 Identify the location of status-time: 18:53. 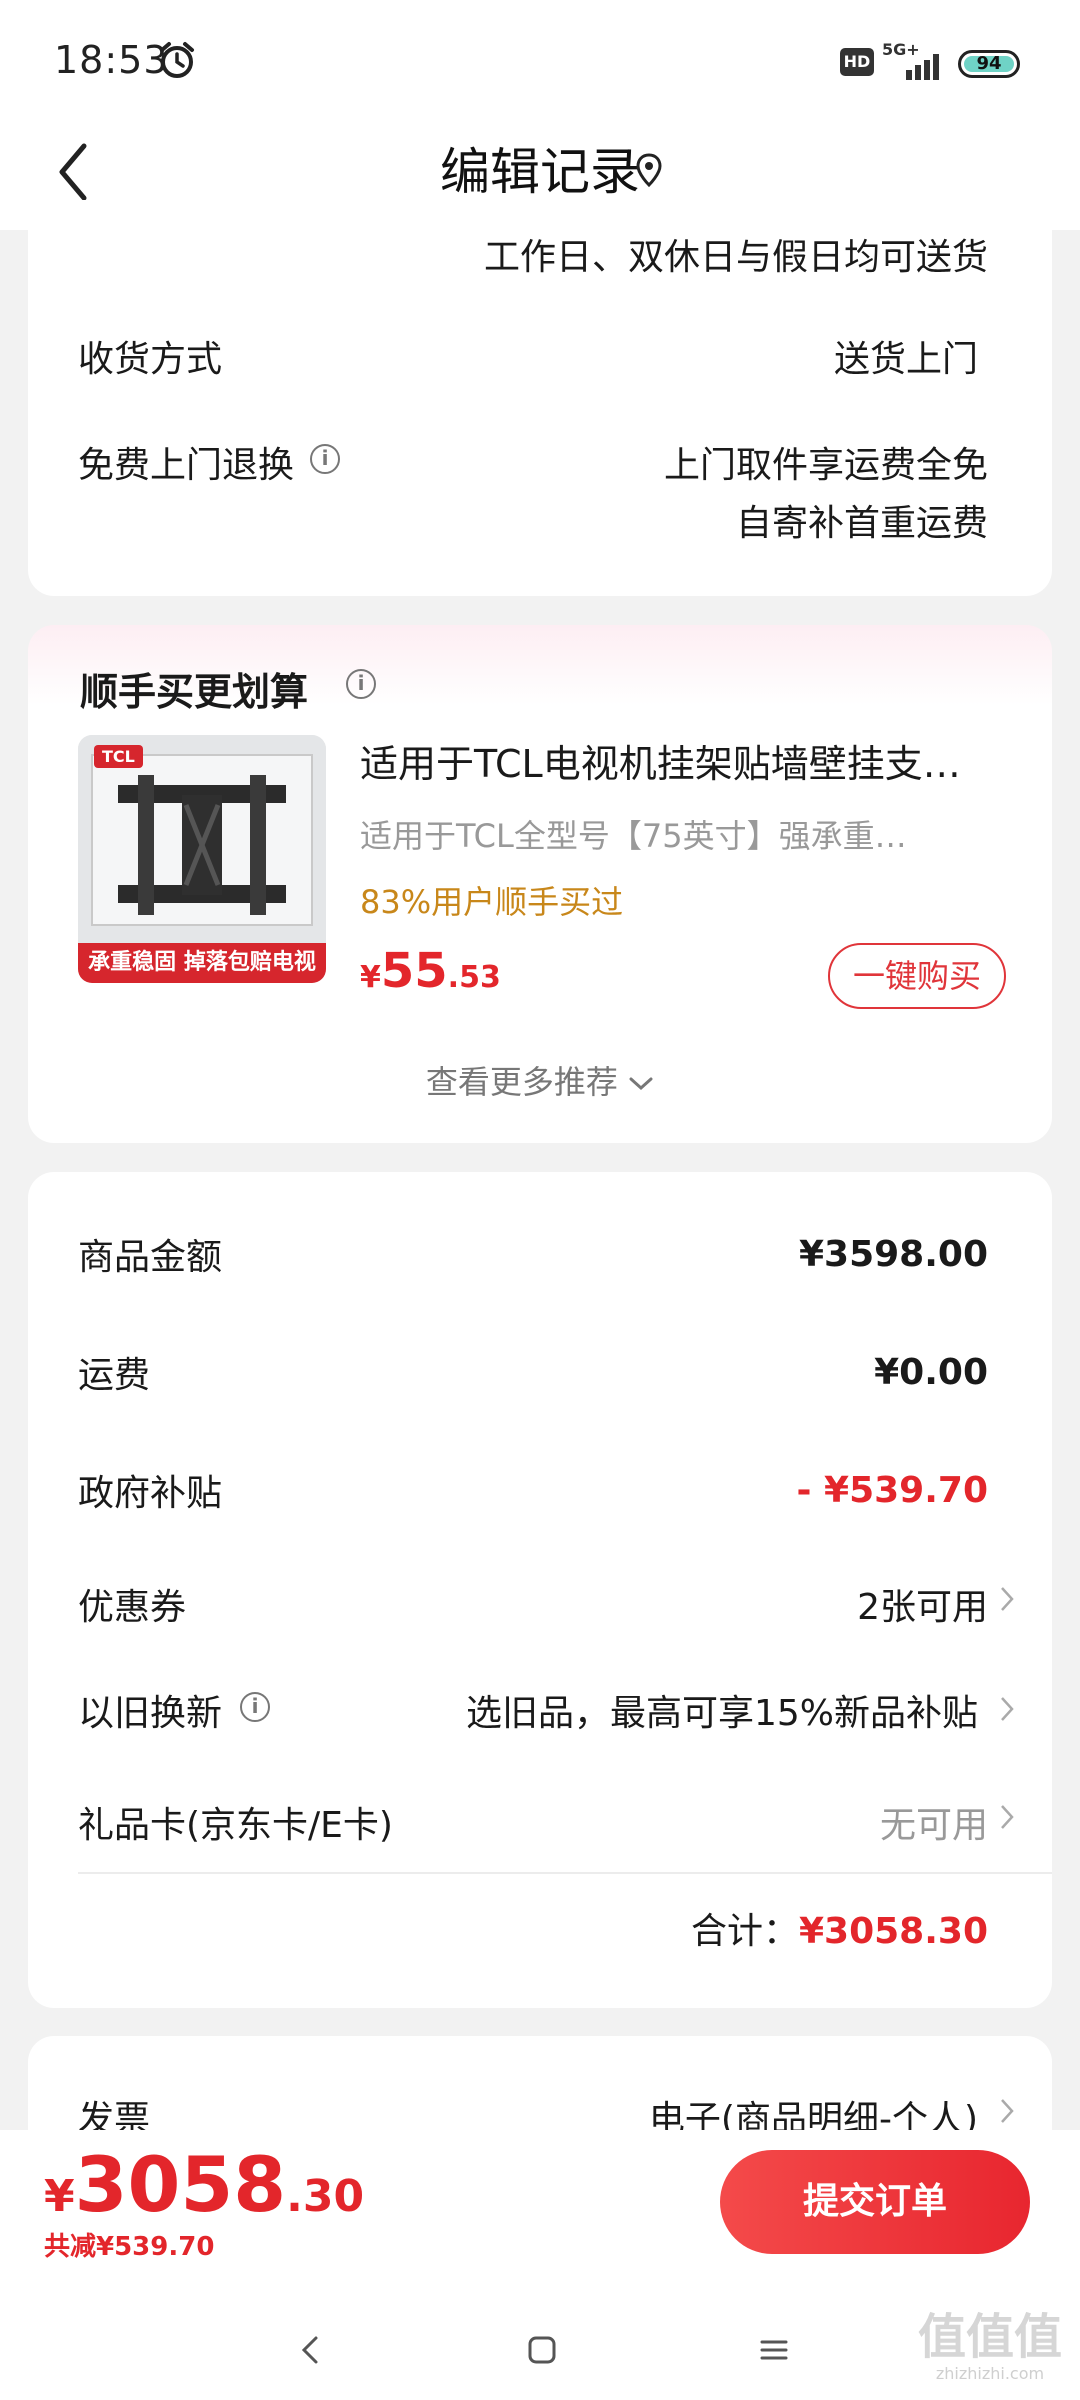
(111, 60).